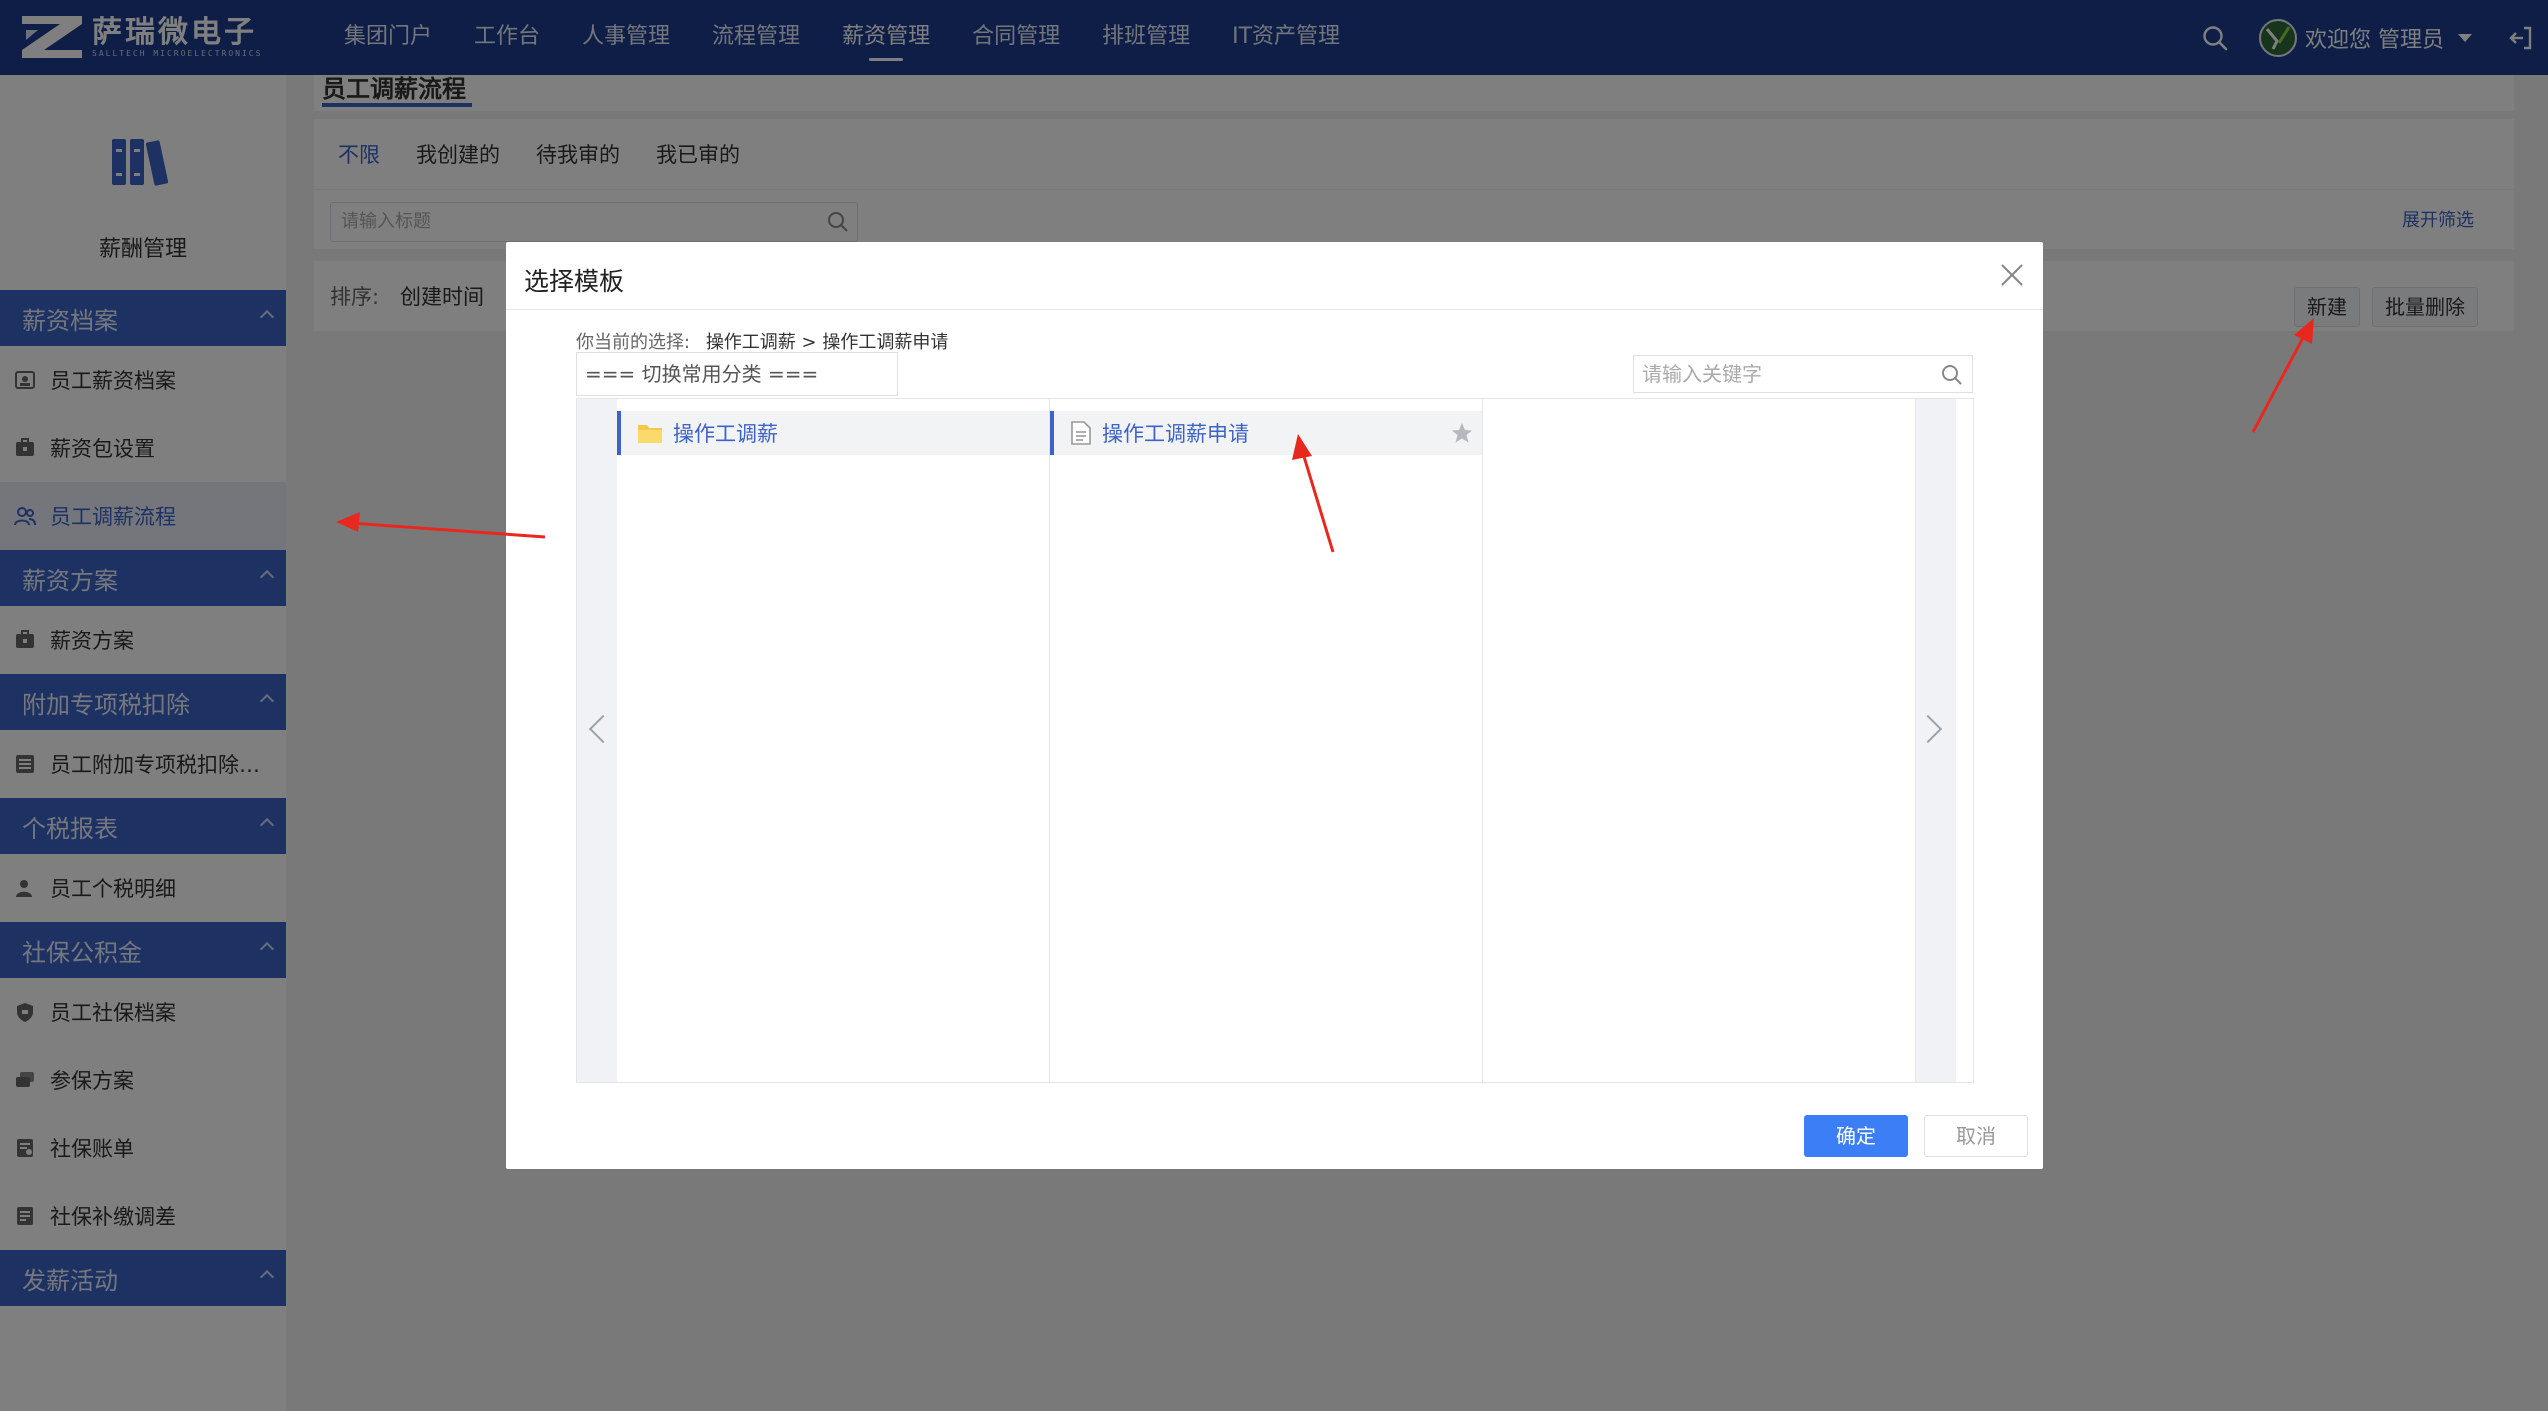 The image size is (2548, 1411). Describe the element at coordinates (737, 374) in the screenshot. I see `category-select: === 切换常用分类 ===` at that location.